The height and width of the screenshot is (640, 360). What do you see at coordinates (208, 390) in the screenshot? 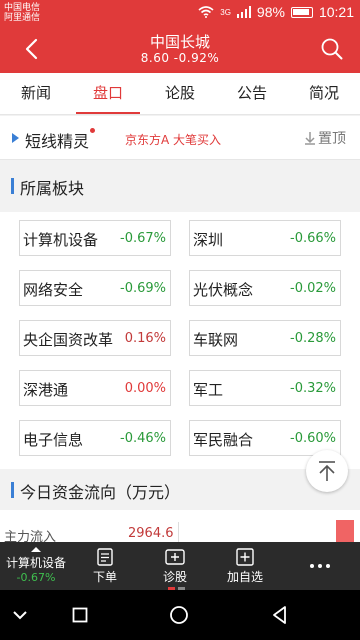
I see `sector-name: 军工` at bounding box center [208, 390].